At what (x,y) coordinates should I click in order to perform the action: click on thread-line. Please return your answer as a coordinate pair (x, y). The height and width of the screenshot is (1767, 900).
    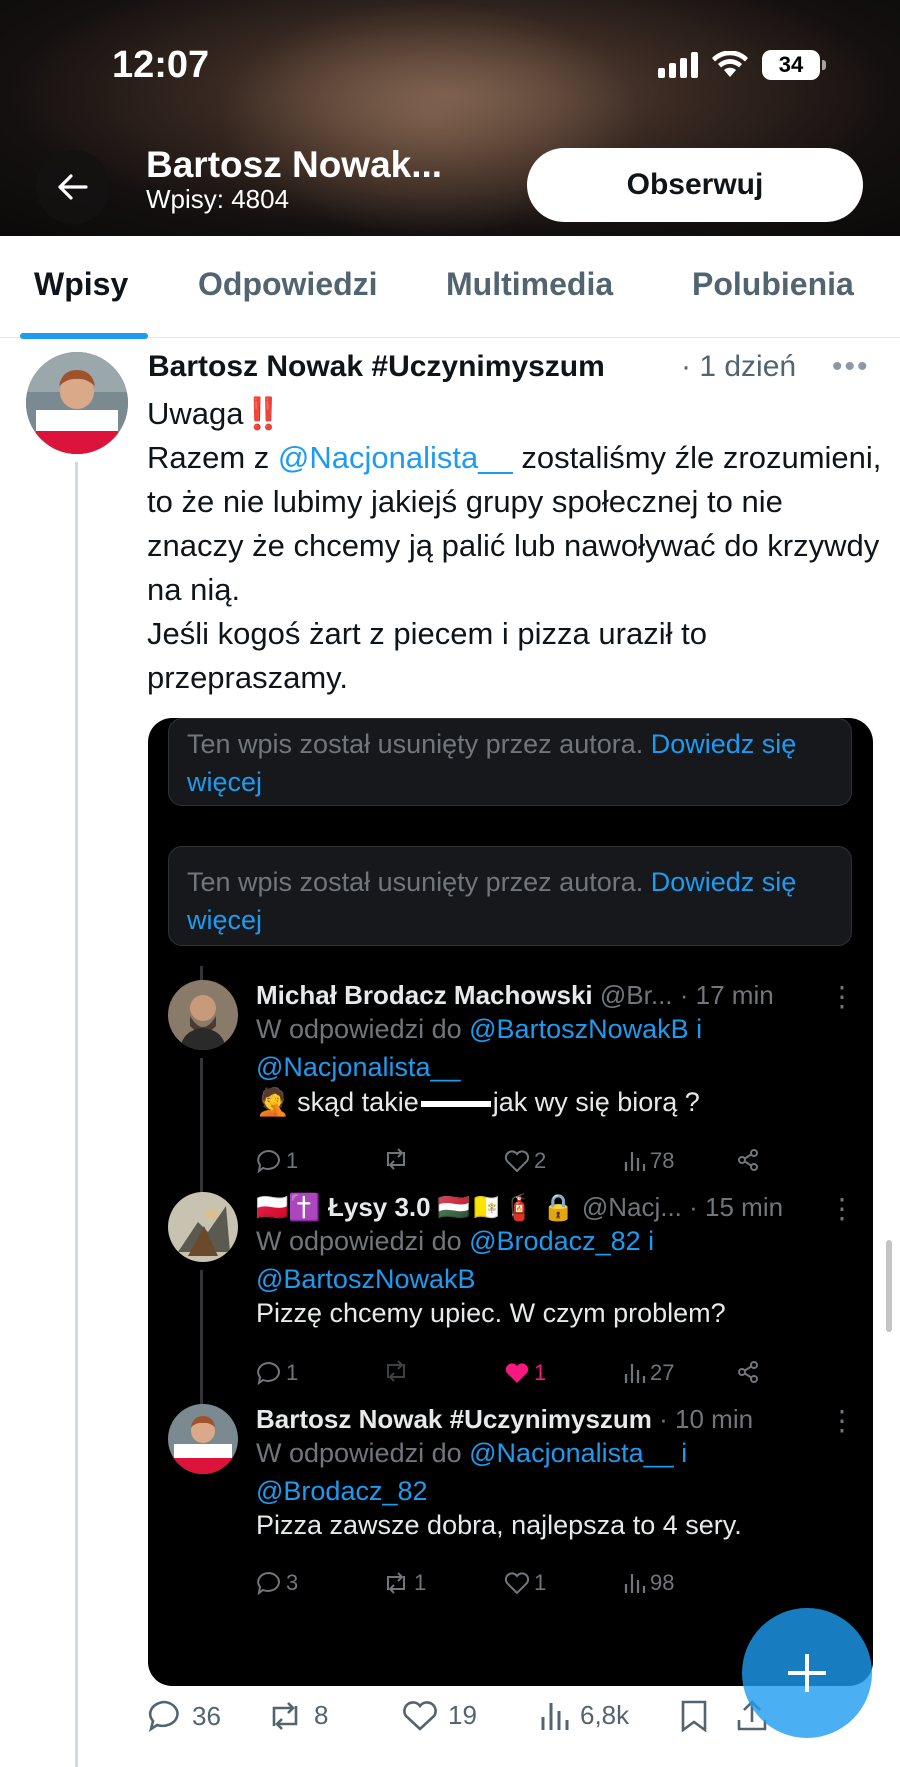
    Looking at the image, I should click on (76, 1114).